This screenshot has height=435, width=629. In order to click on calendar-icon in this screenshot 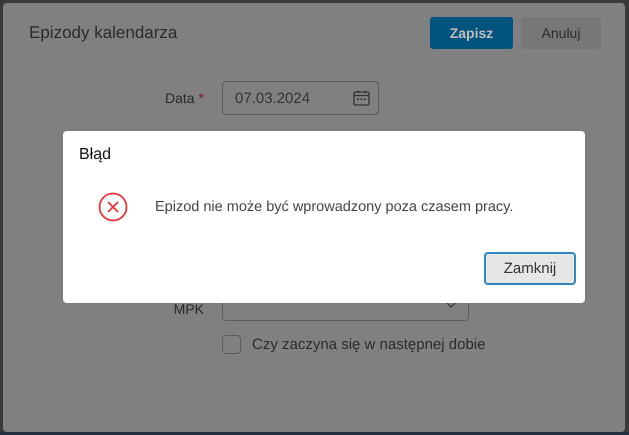, I will do `click(361, 98)`.